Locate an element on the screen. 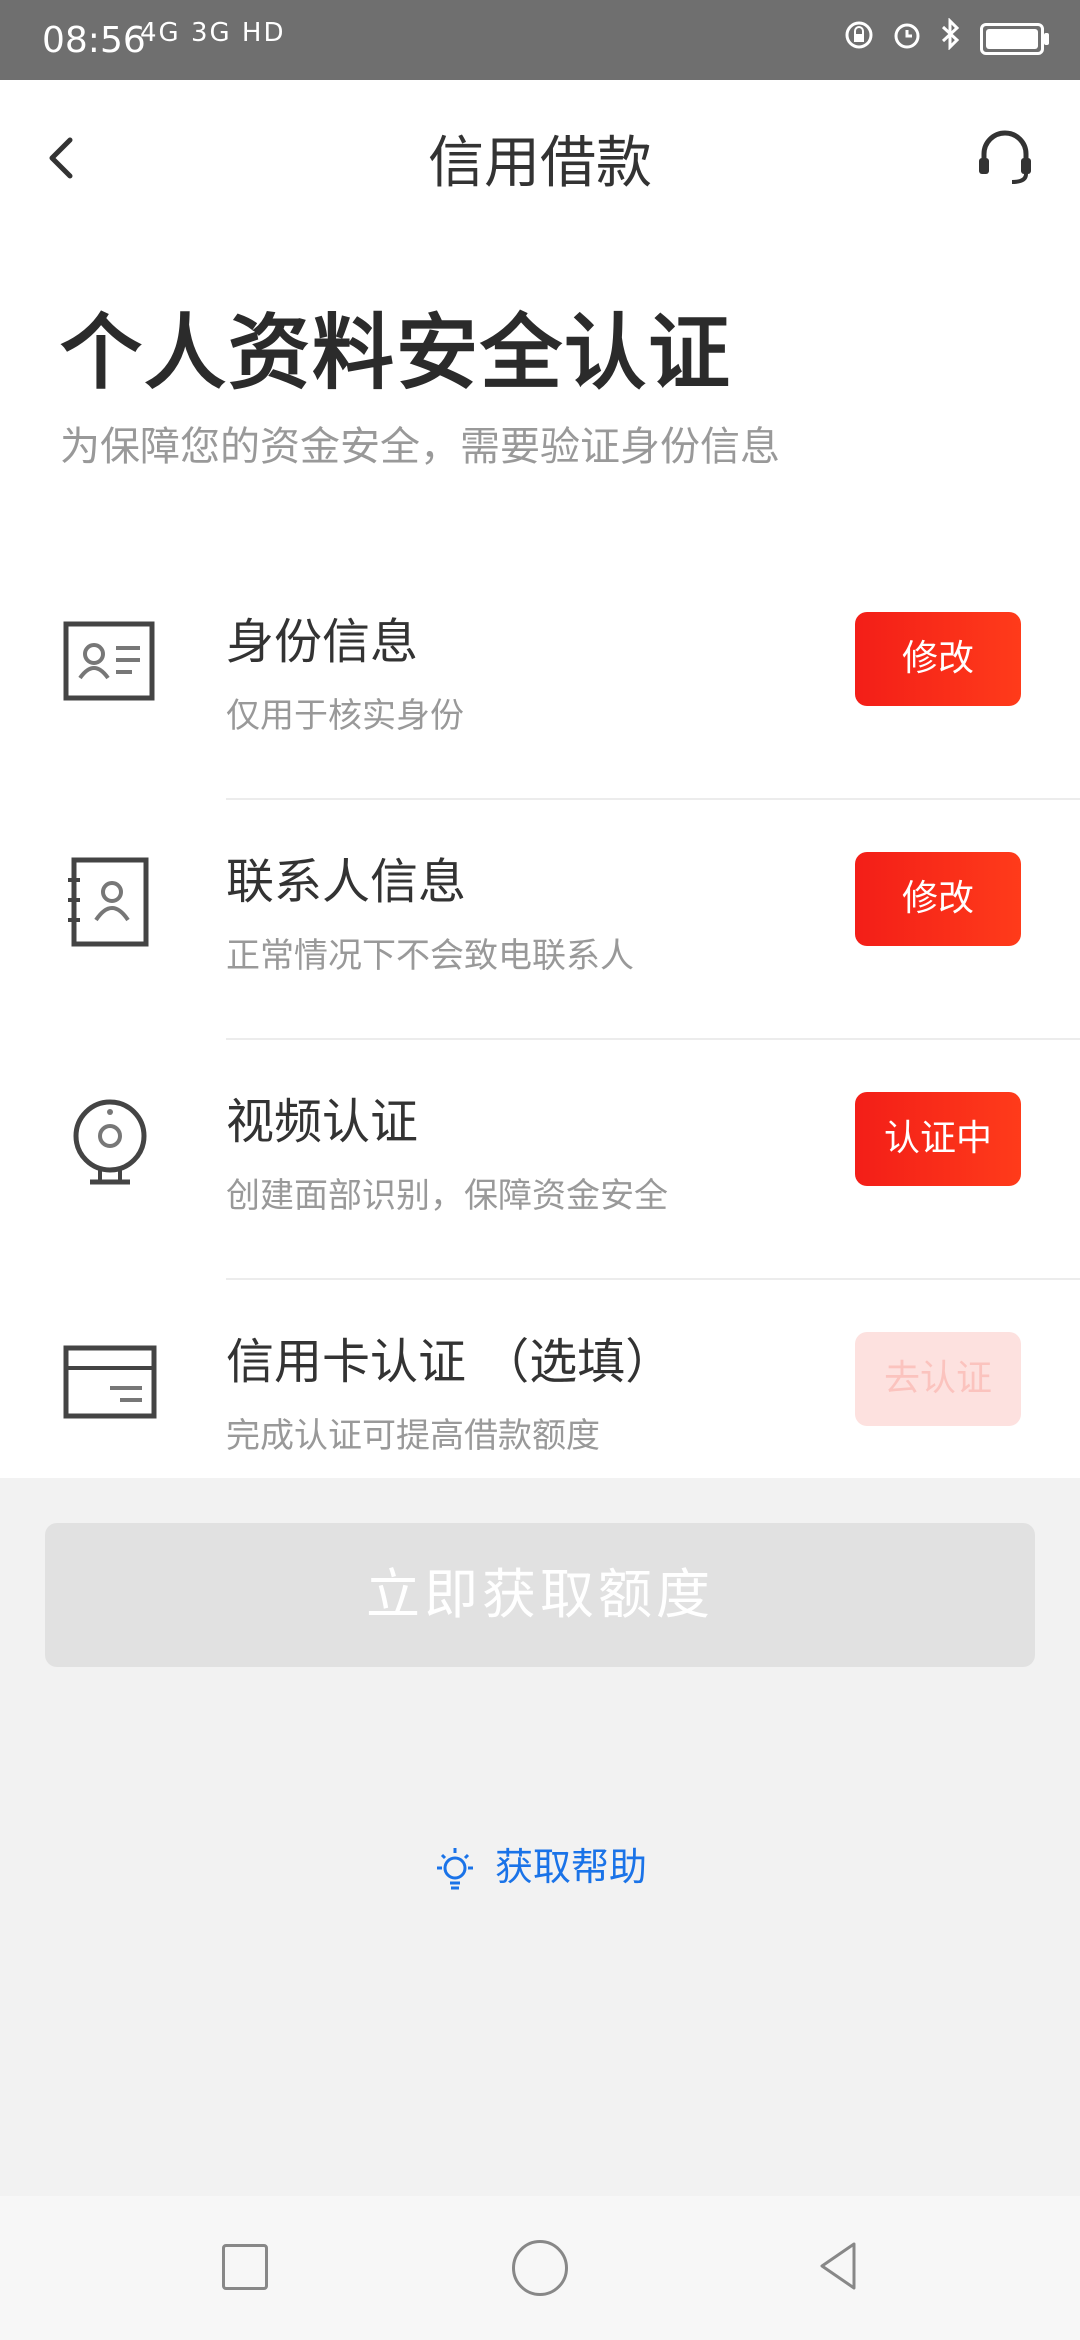 This screenshot has width=1080, height=2340. triangle-back-icon is located at coordinates (838, 2266).